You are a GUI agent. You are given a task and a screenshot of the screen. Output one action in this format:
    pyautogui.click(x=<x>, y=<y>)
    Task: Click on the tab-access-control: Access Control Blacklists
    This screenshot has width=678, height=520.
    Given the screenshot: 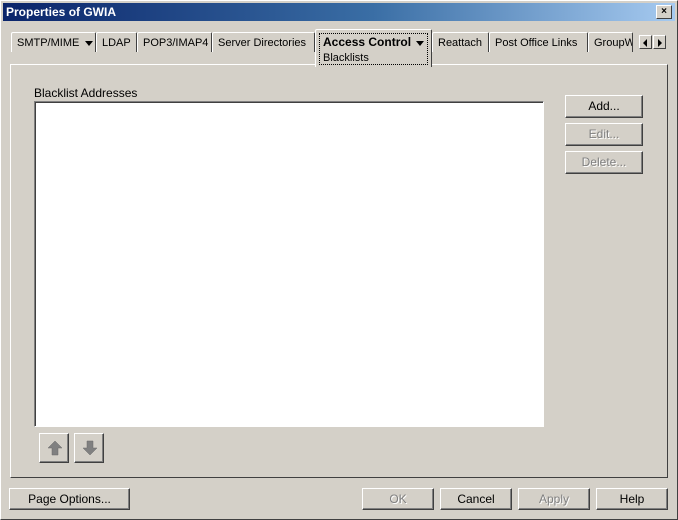 What is the action you would take?
    pyautogui.click(x=373, y=48)
    